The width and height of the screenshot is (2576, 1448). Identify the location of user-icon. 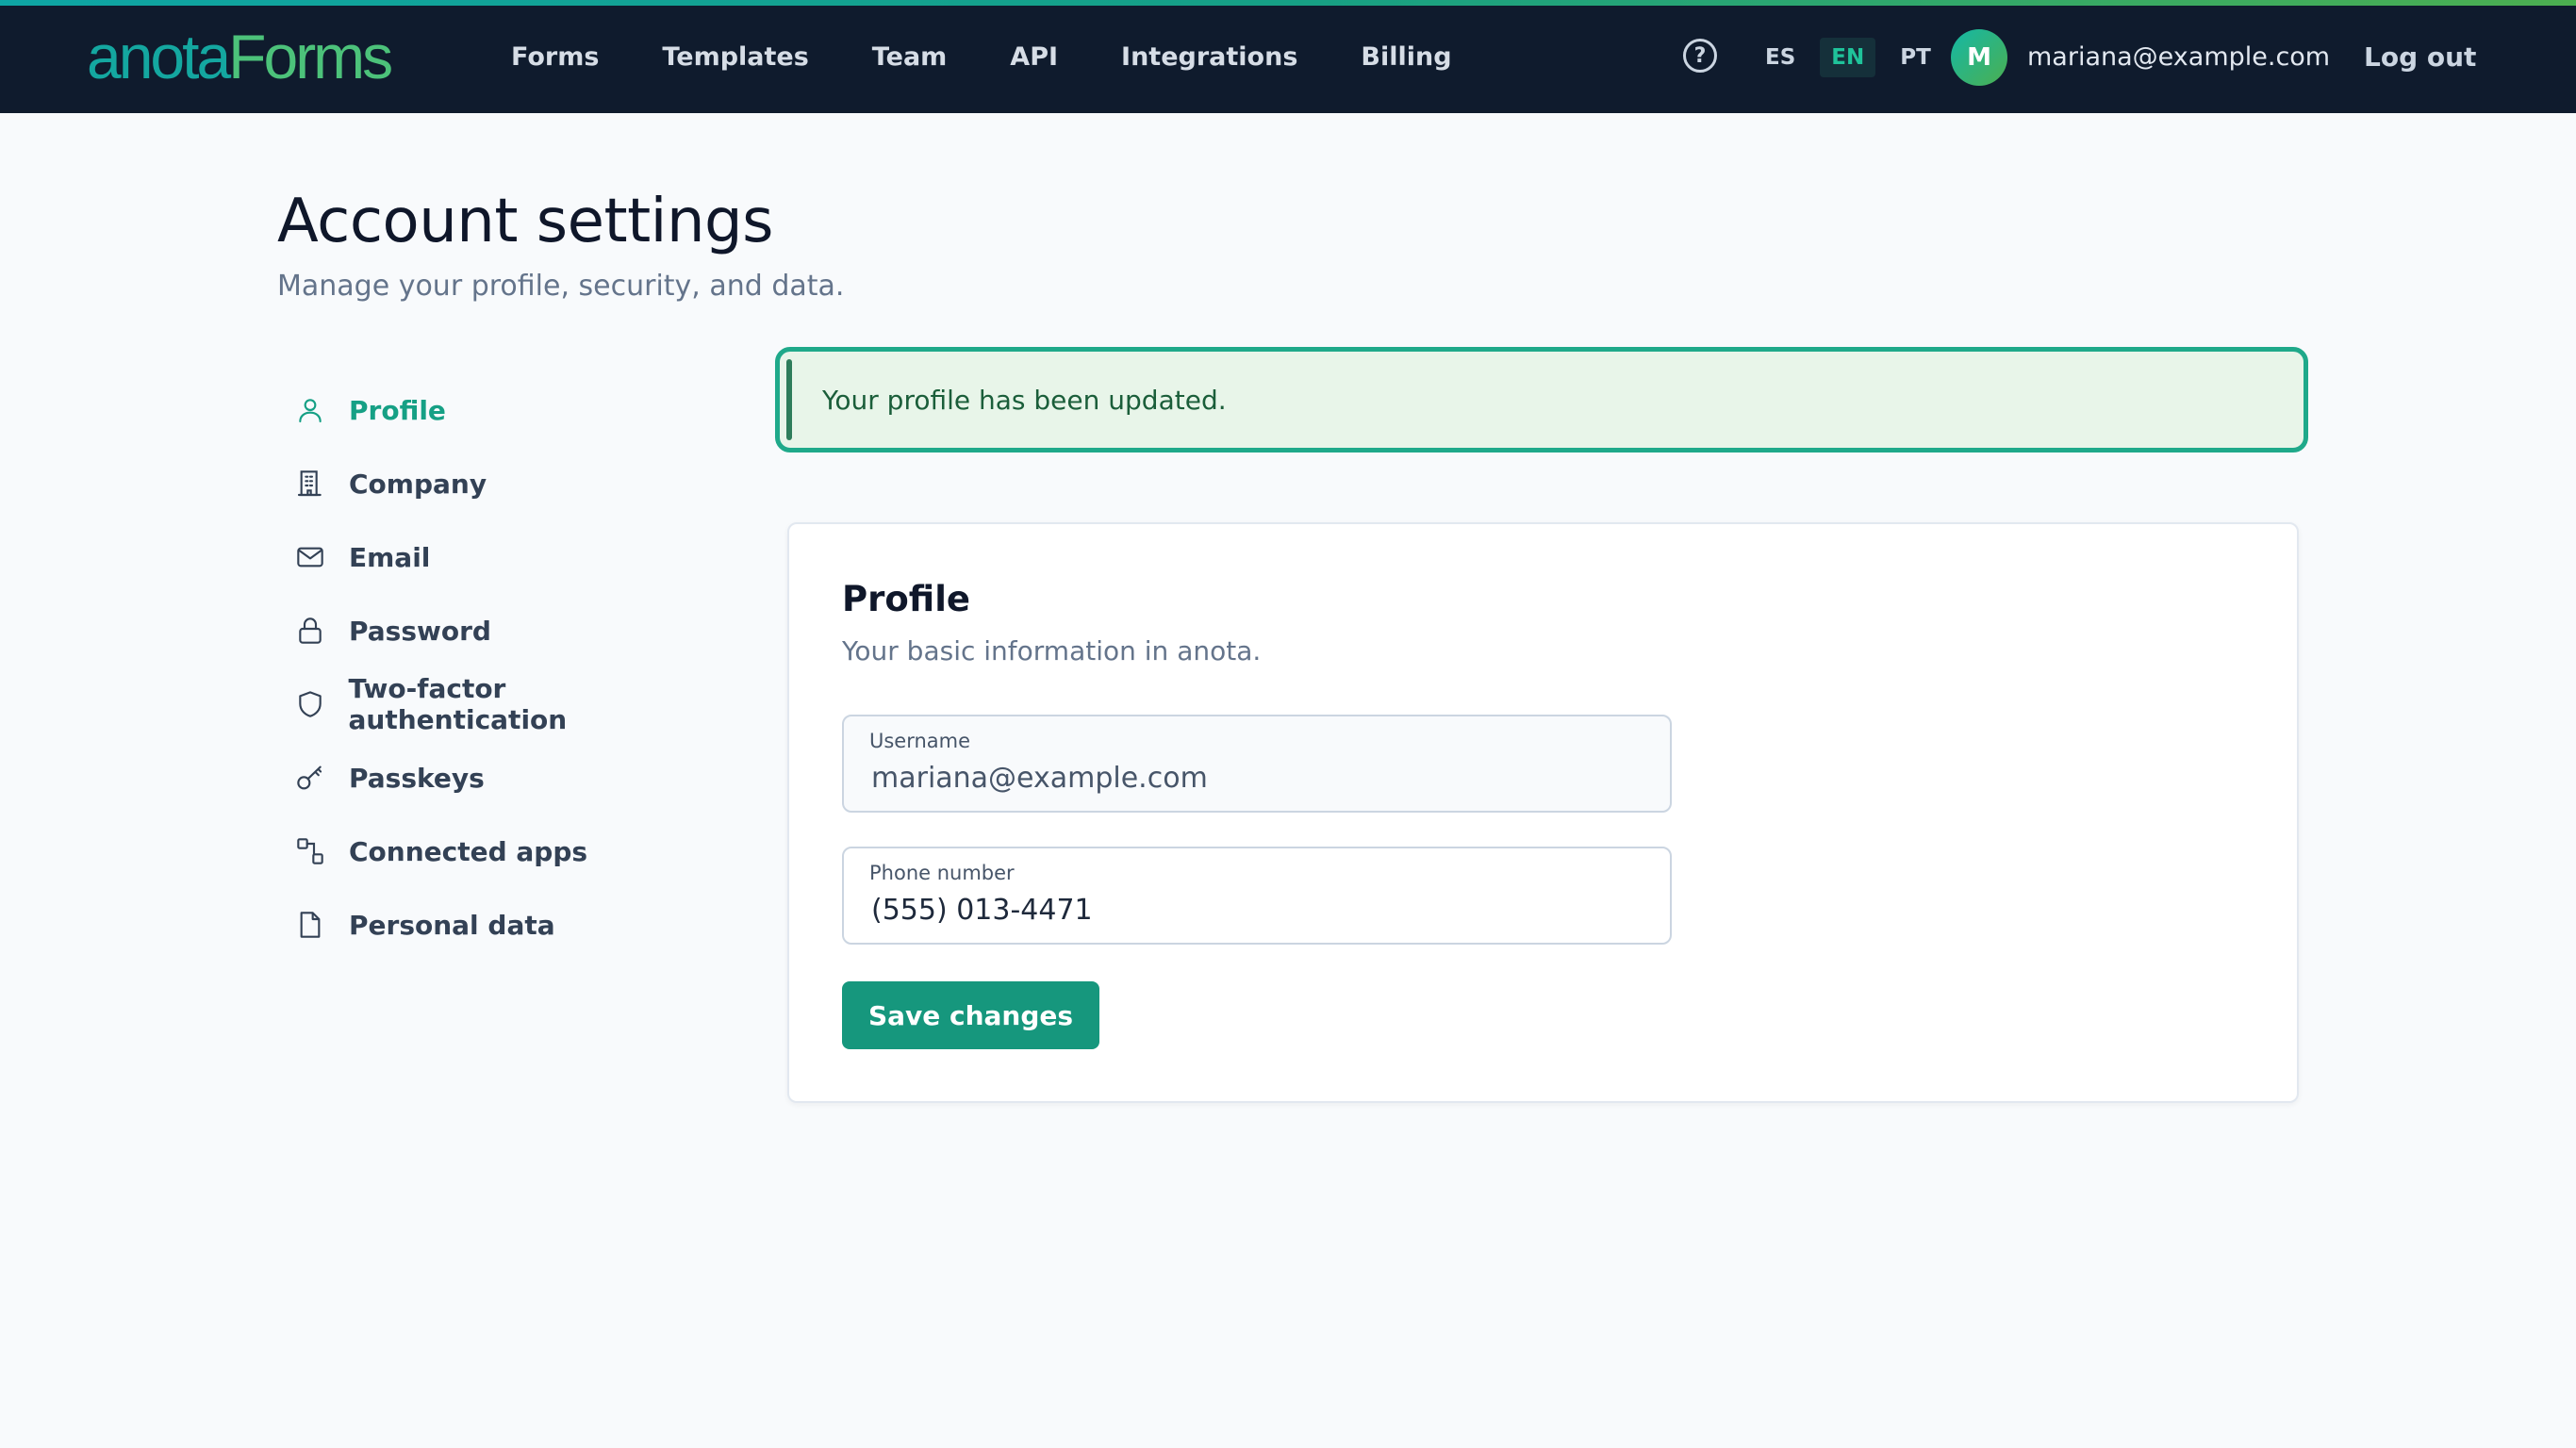
(310, 410).